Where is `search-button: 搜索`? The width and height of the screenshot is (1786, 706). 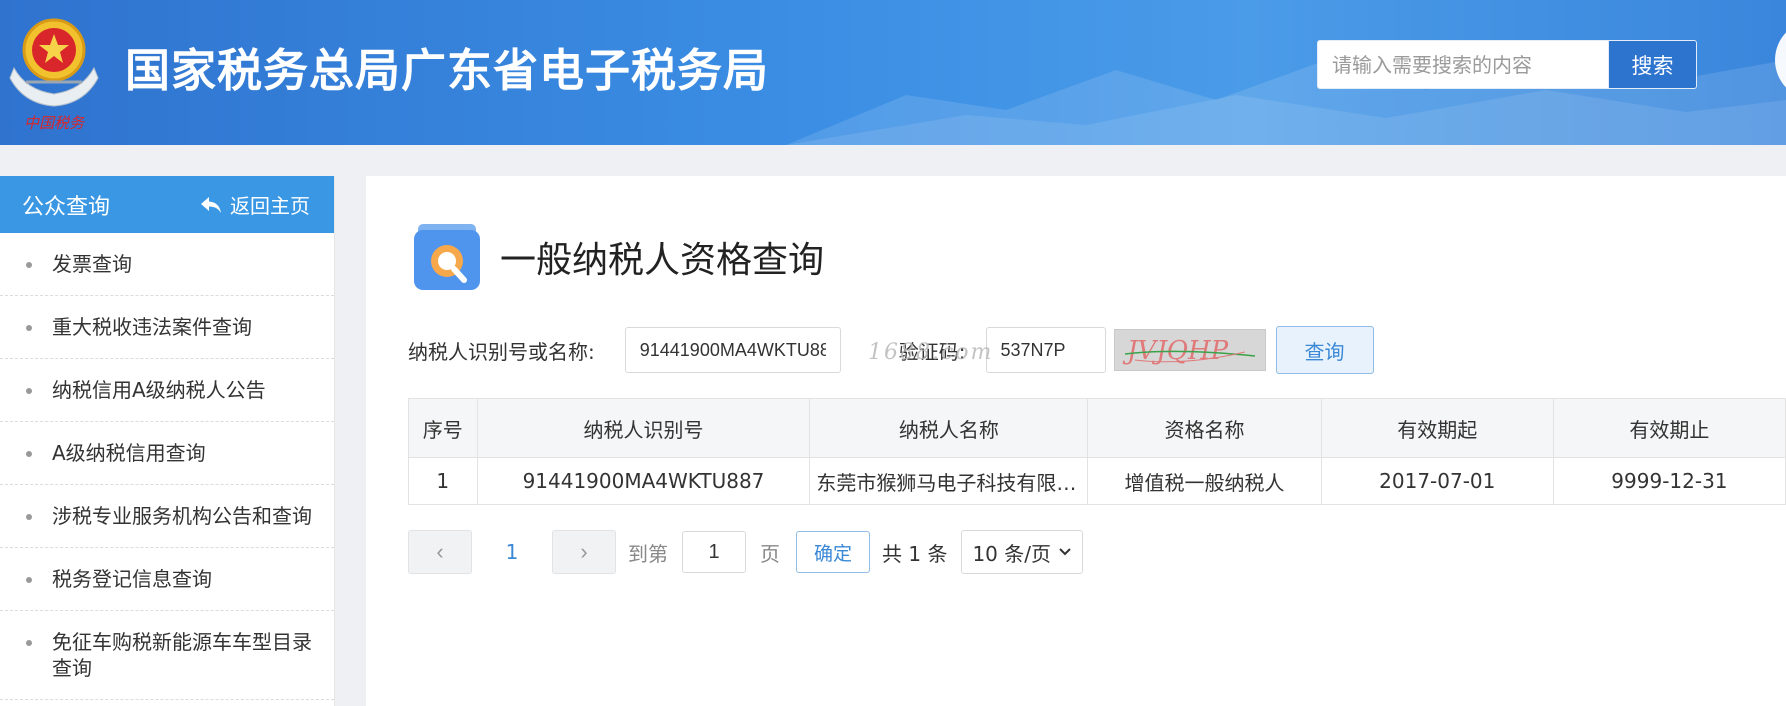
search-button: 搜索 is located at coordinates (1652, 64).